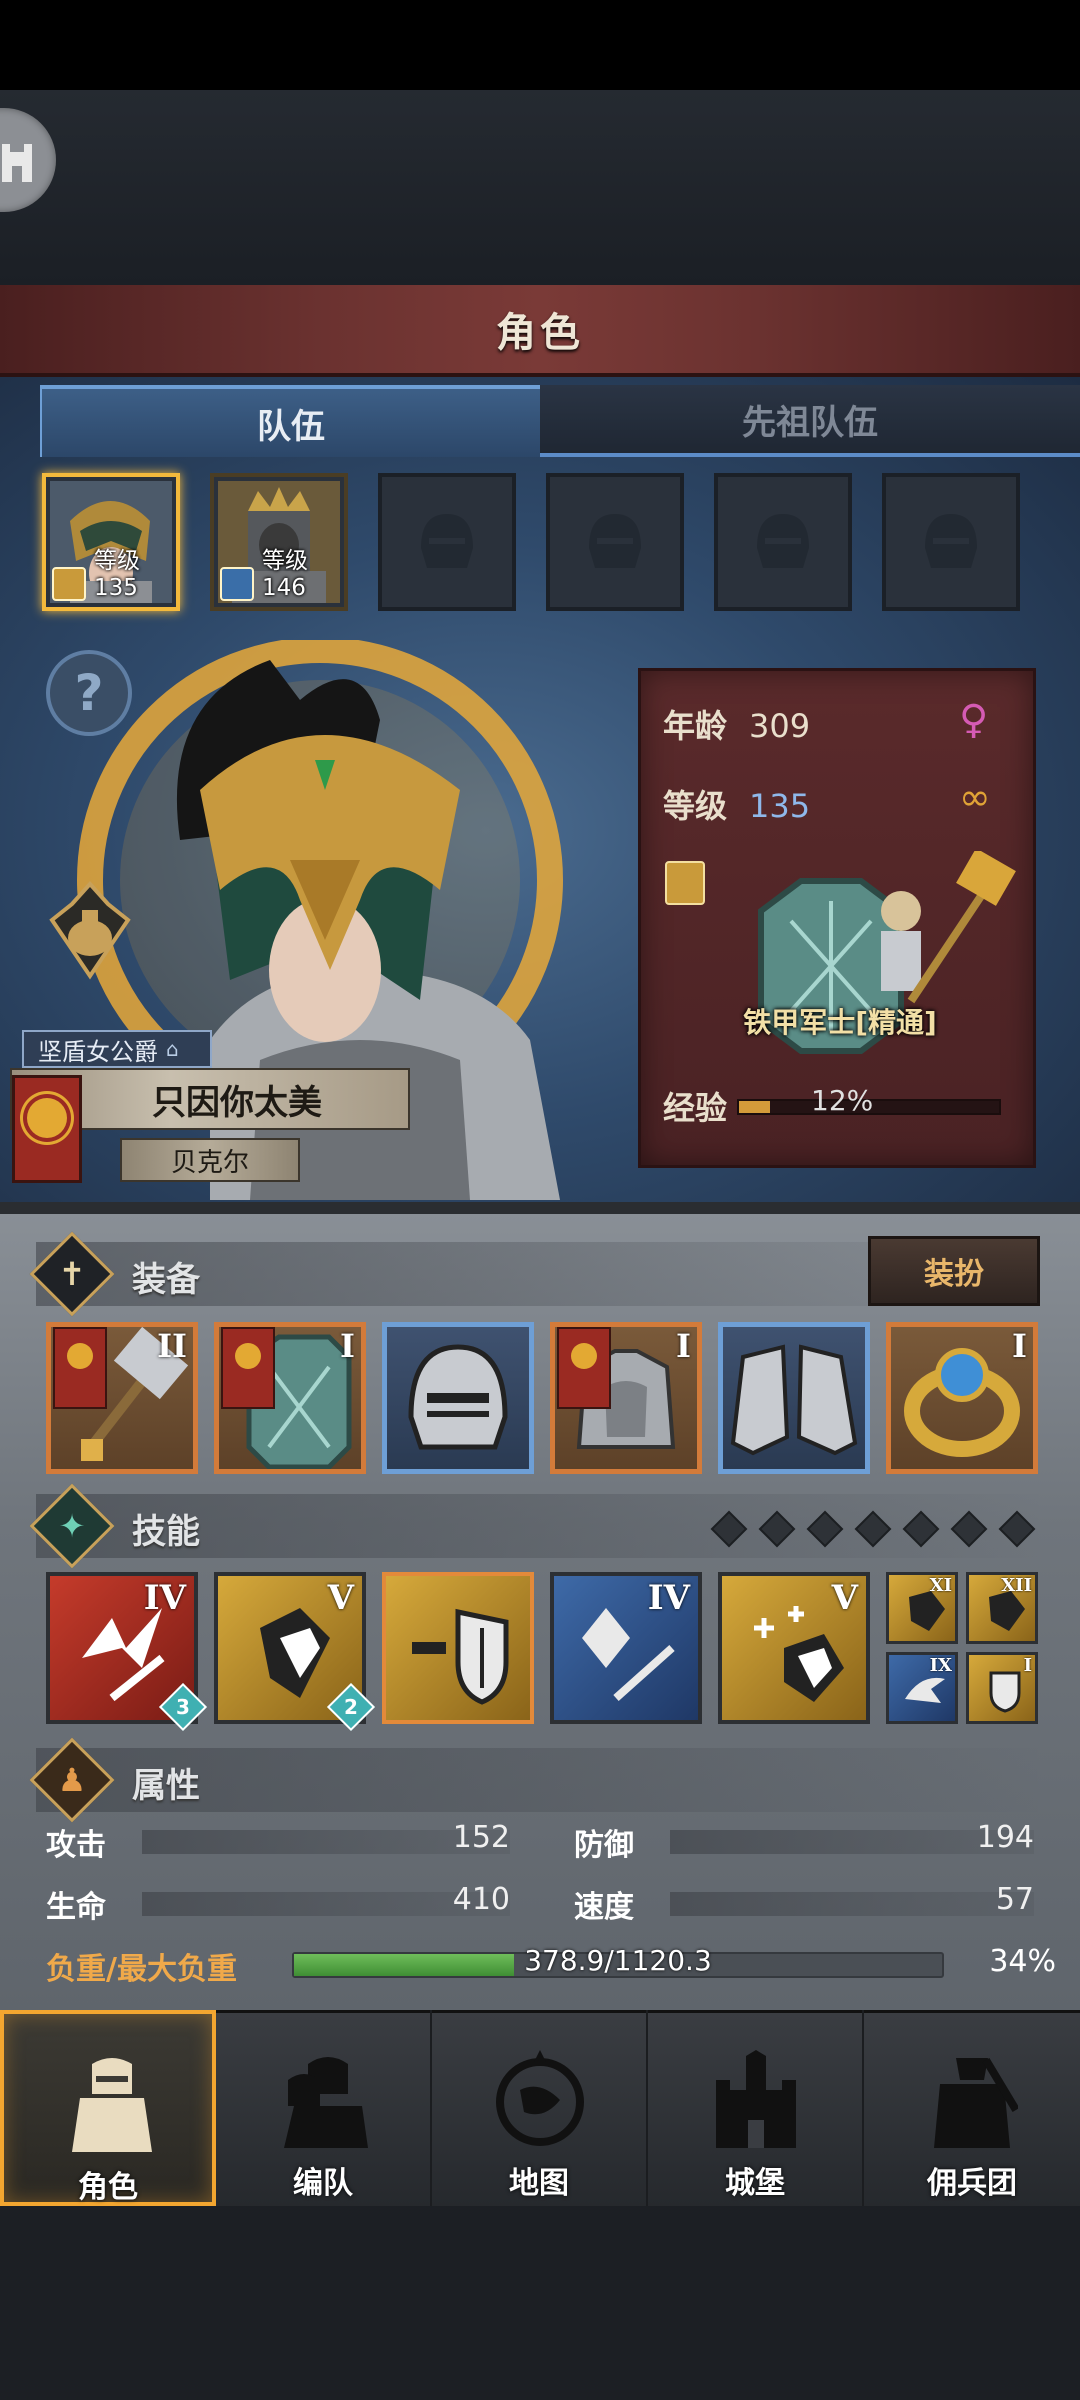 The height and width of the screenshot is (2400, 1080). What do you see at coordinates (347, 1346) in the screenshot?
I see `equip-tier: I` at bounding box center [347, 1346].